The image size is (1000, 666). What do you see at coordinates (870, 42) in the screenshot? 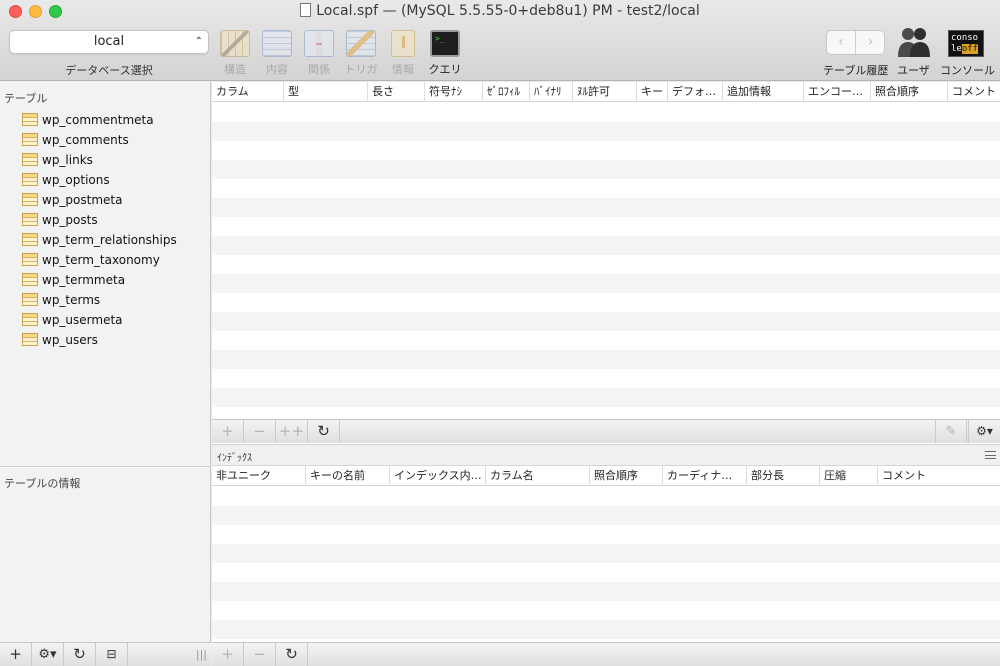
I see `history-forward-button: ›` at bounding box center [870, 42].